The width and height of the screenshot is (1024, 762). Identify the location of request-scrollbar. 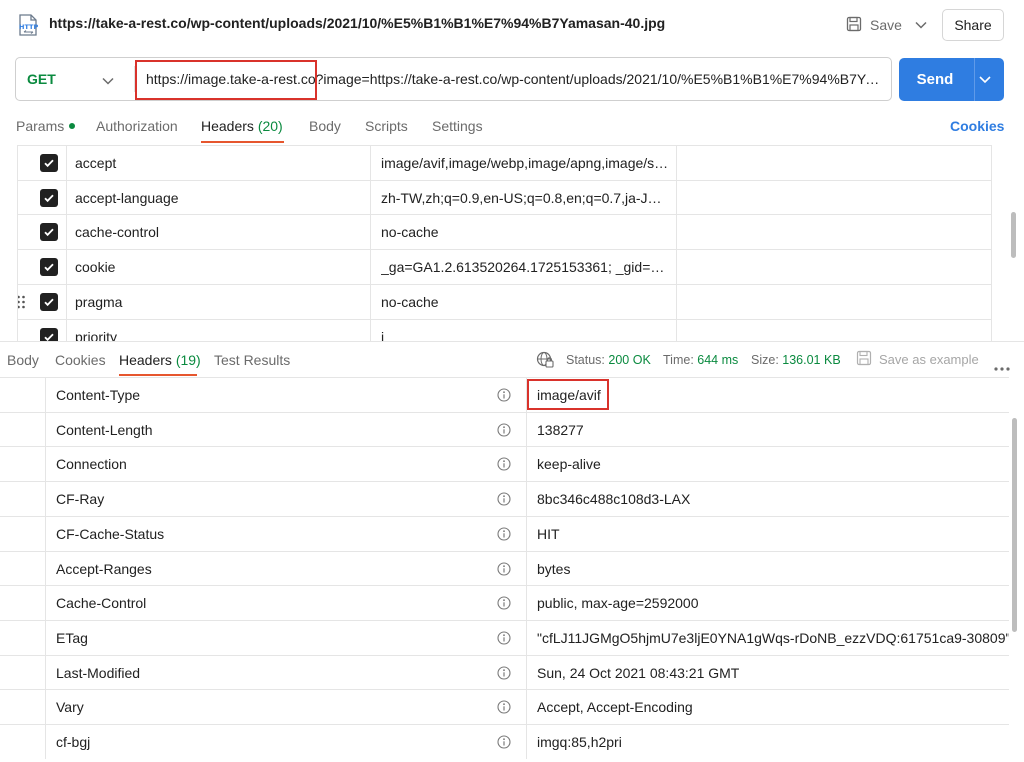
(1013, 235).